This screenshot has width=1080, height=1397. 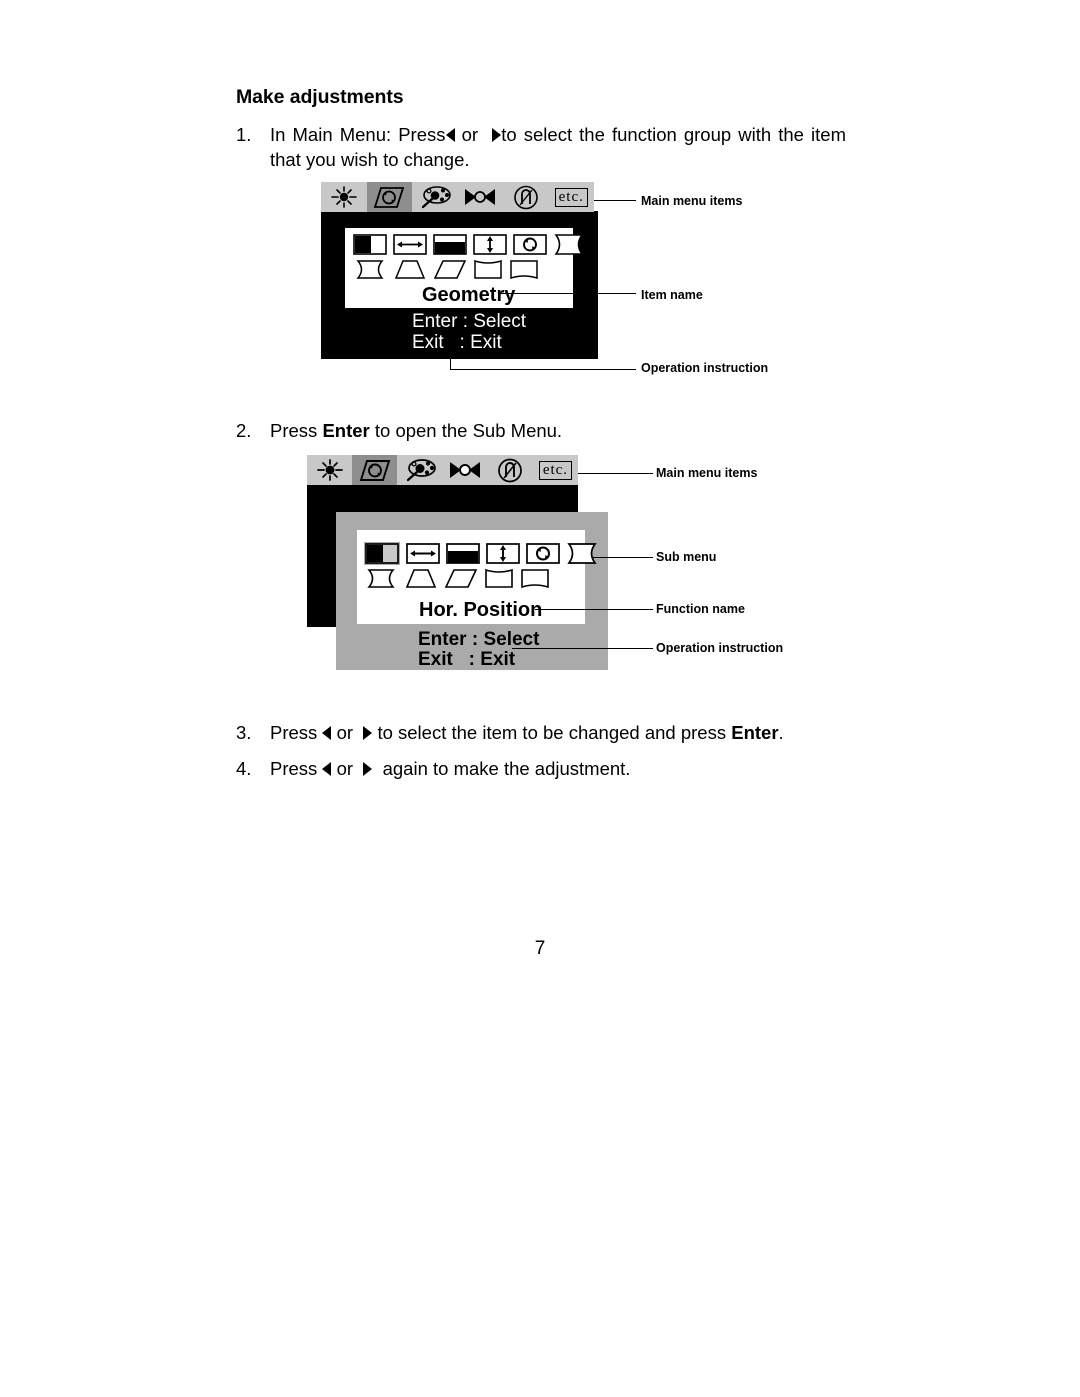 I want to click on osd1-h-position-icon, so click(x=370, y=244).